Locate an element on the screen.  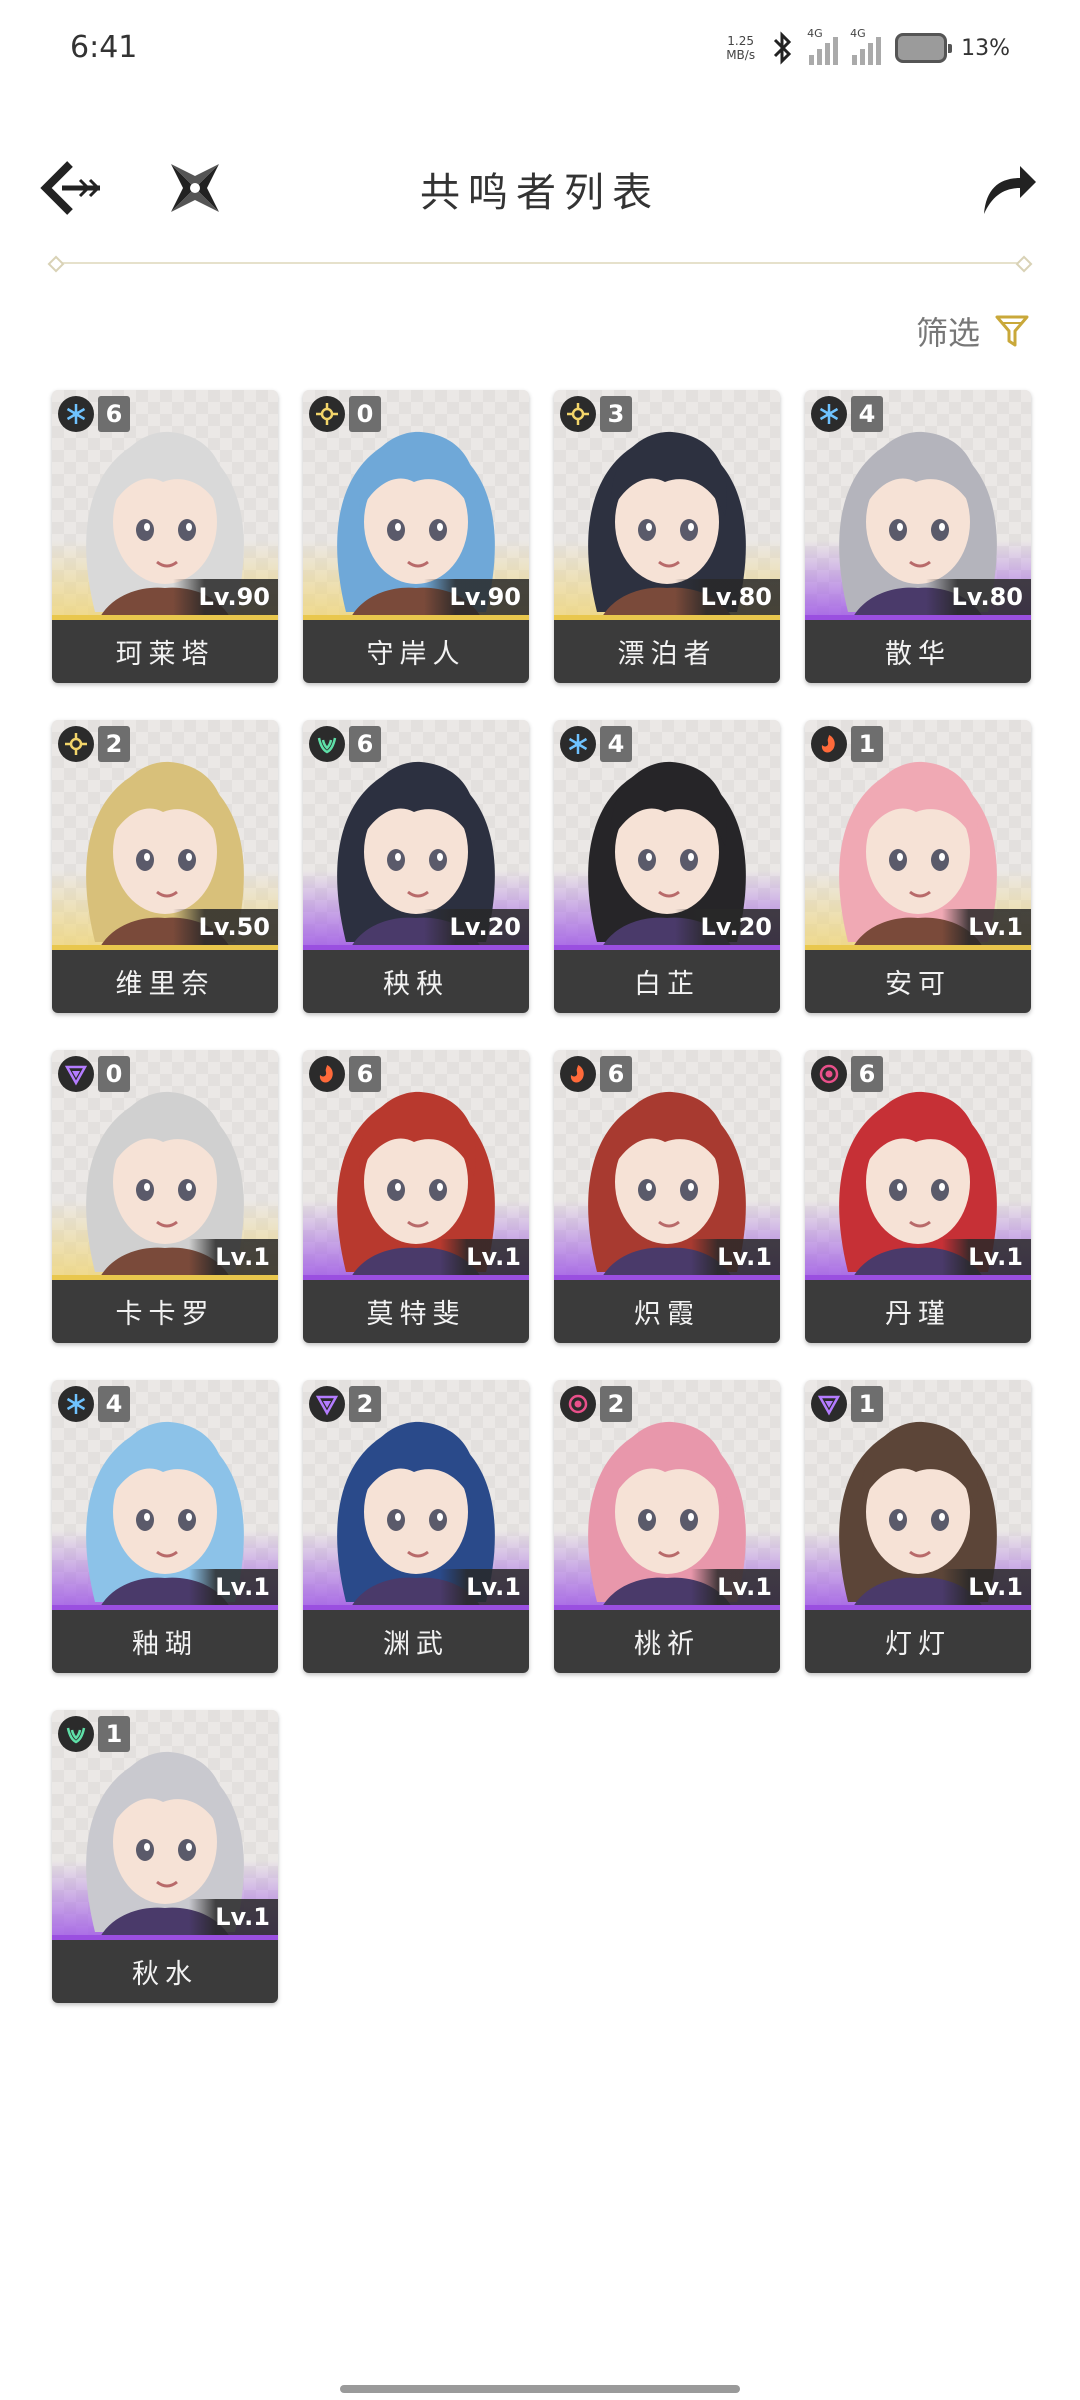
character-name: 炽霞 is located at coordinates (667, 1311).